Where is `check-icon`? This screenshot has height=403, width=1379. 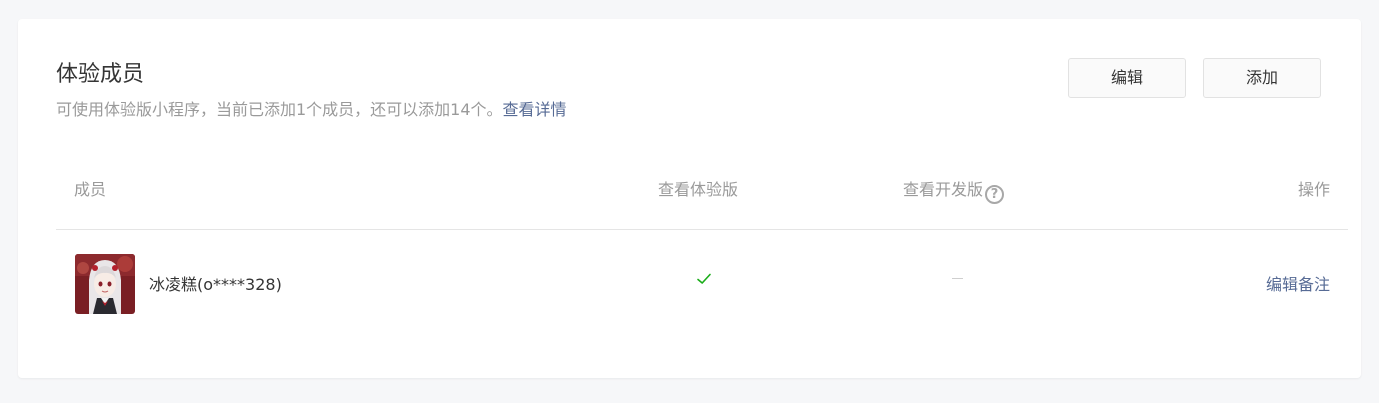 check-icon is located at coordinates (704, 278).